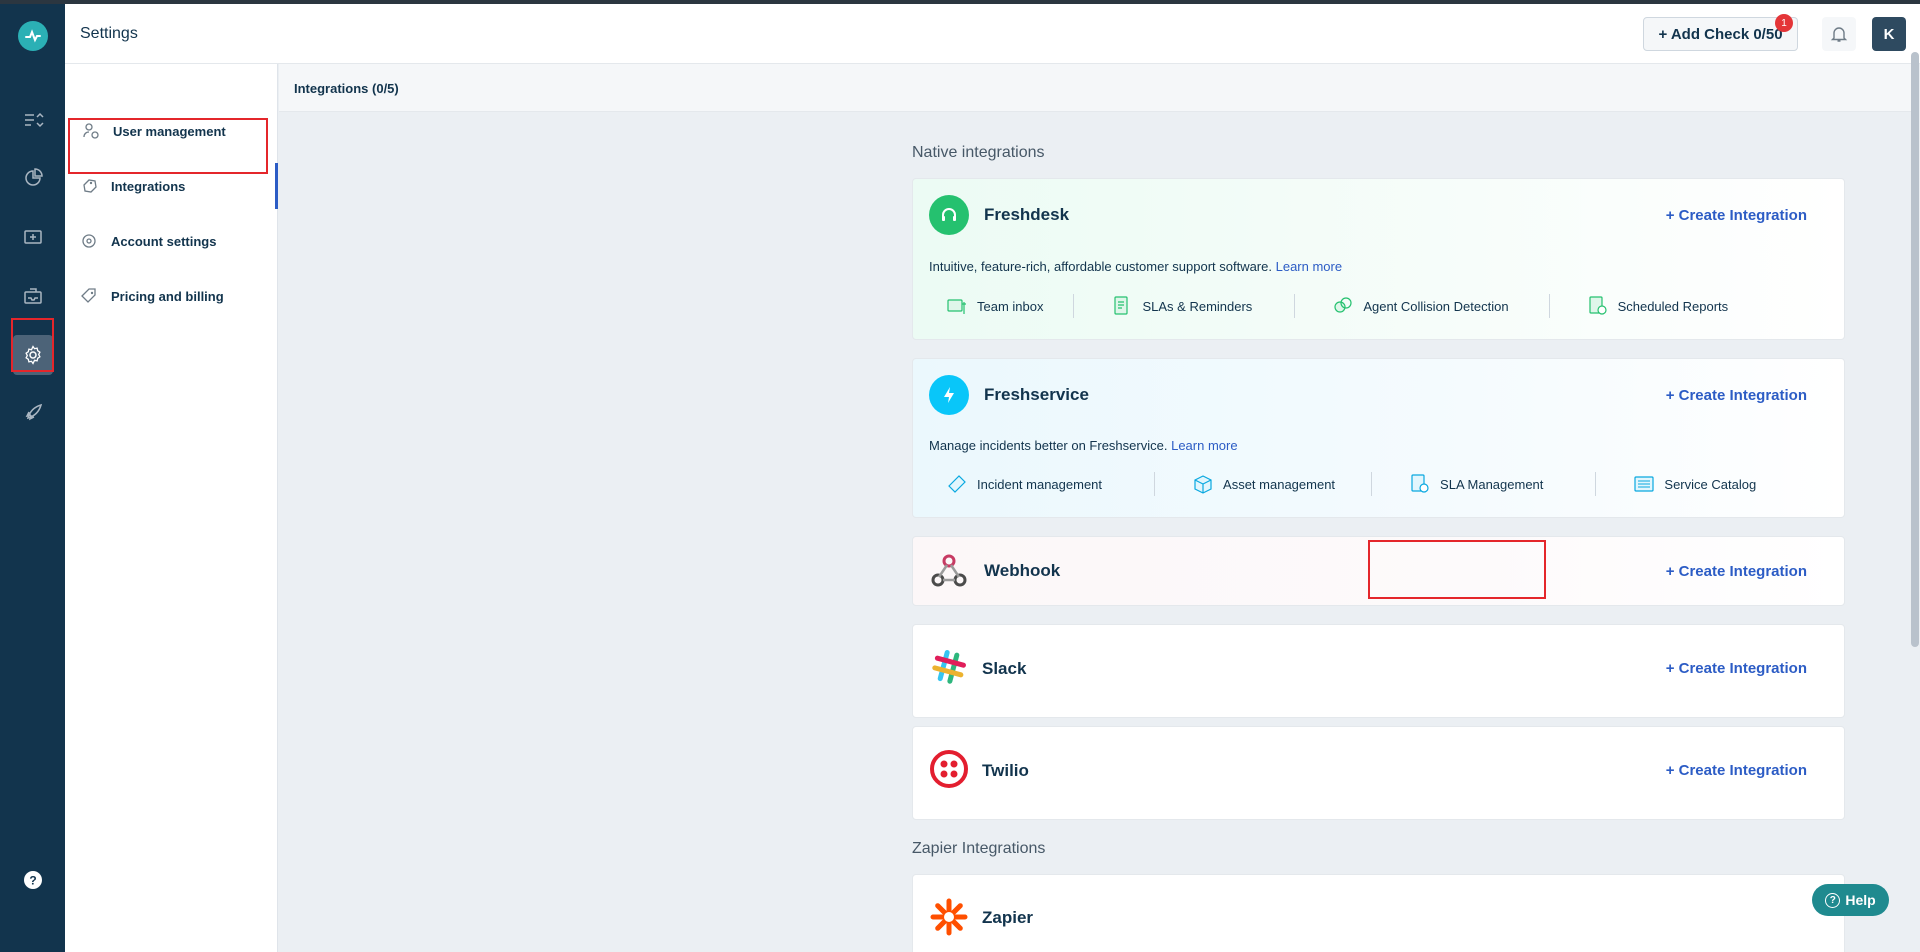 The image size is (1920, 952). What do you see at coordinates (1860, 900) in the screenshot?
I see `help-label: Help` at bounding box center [1860, 900].